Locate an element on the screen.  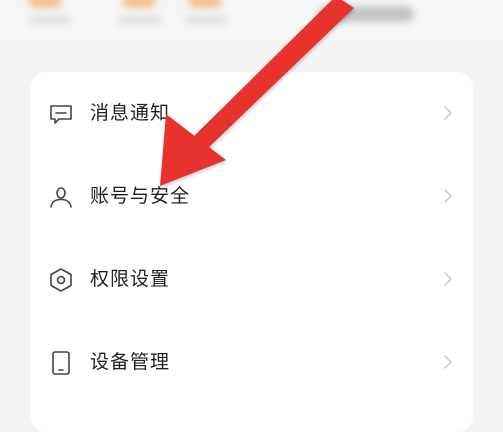
user-icon is located at coordinates (61, 197).